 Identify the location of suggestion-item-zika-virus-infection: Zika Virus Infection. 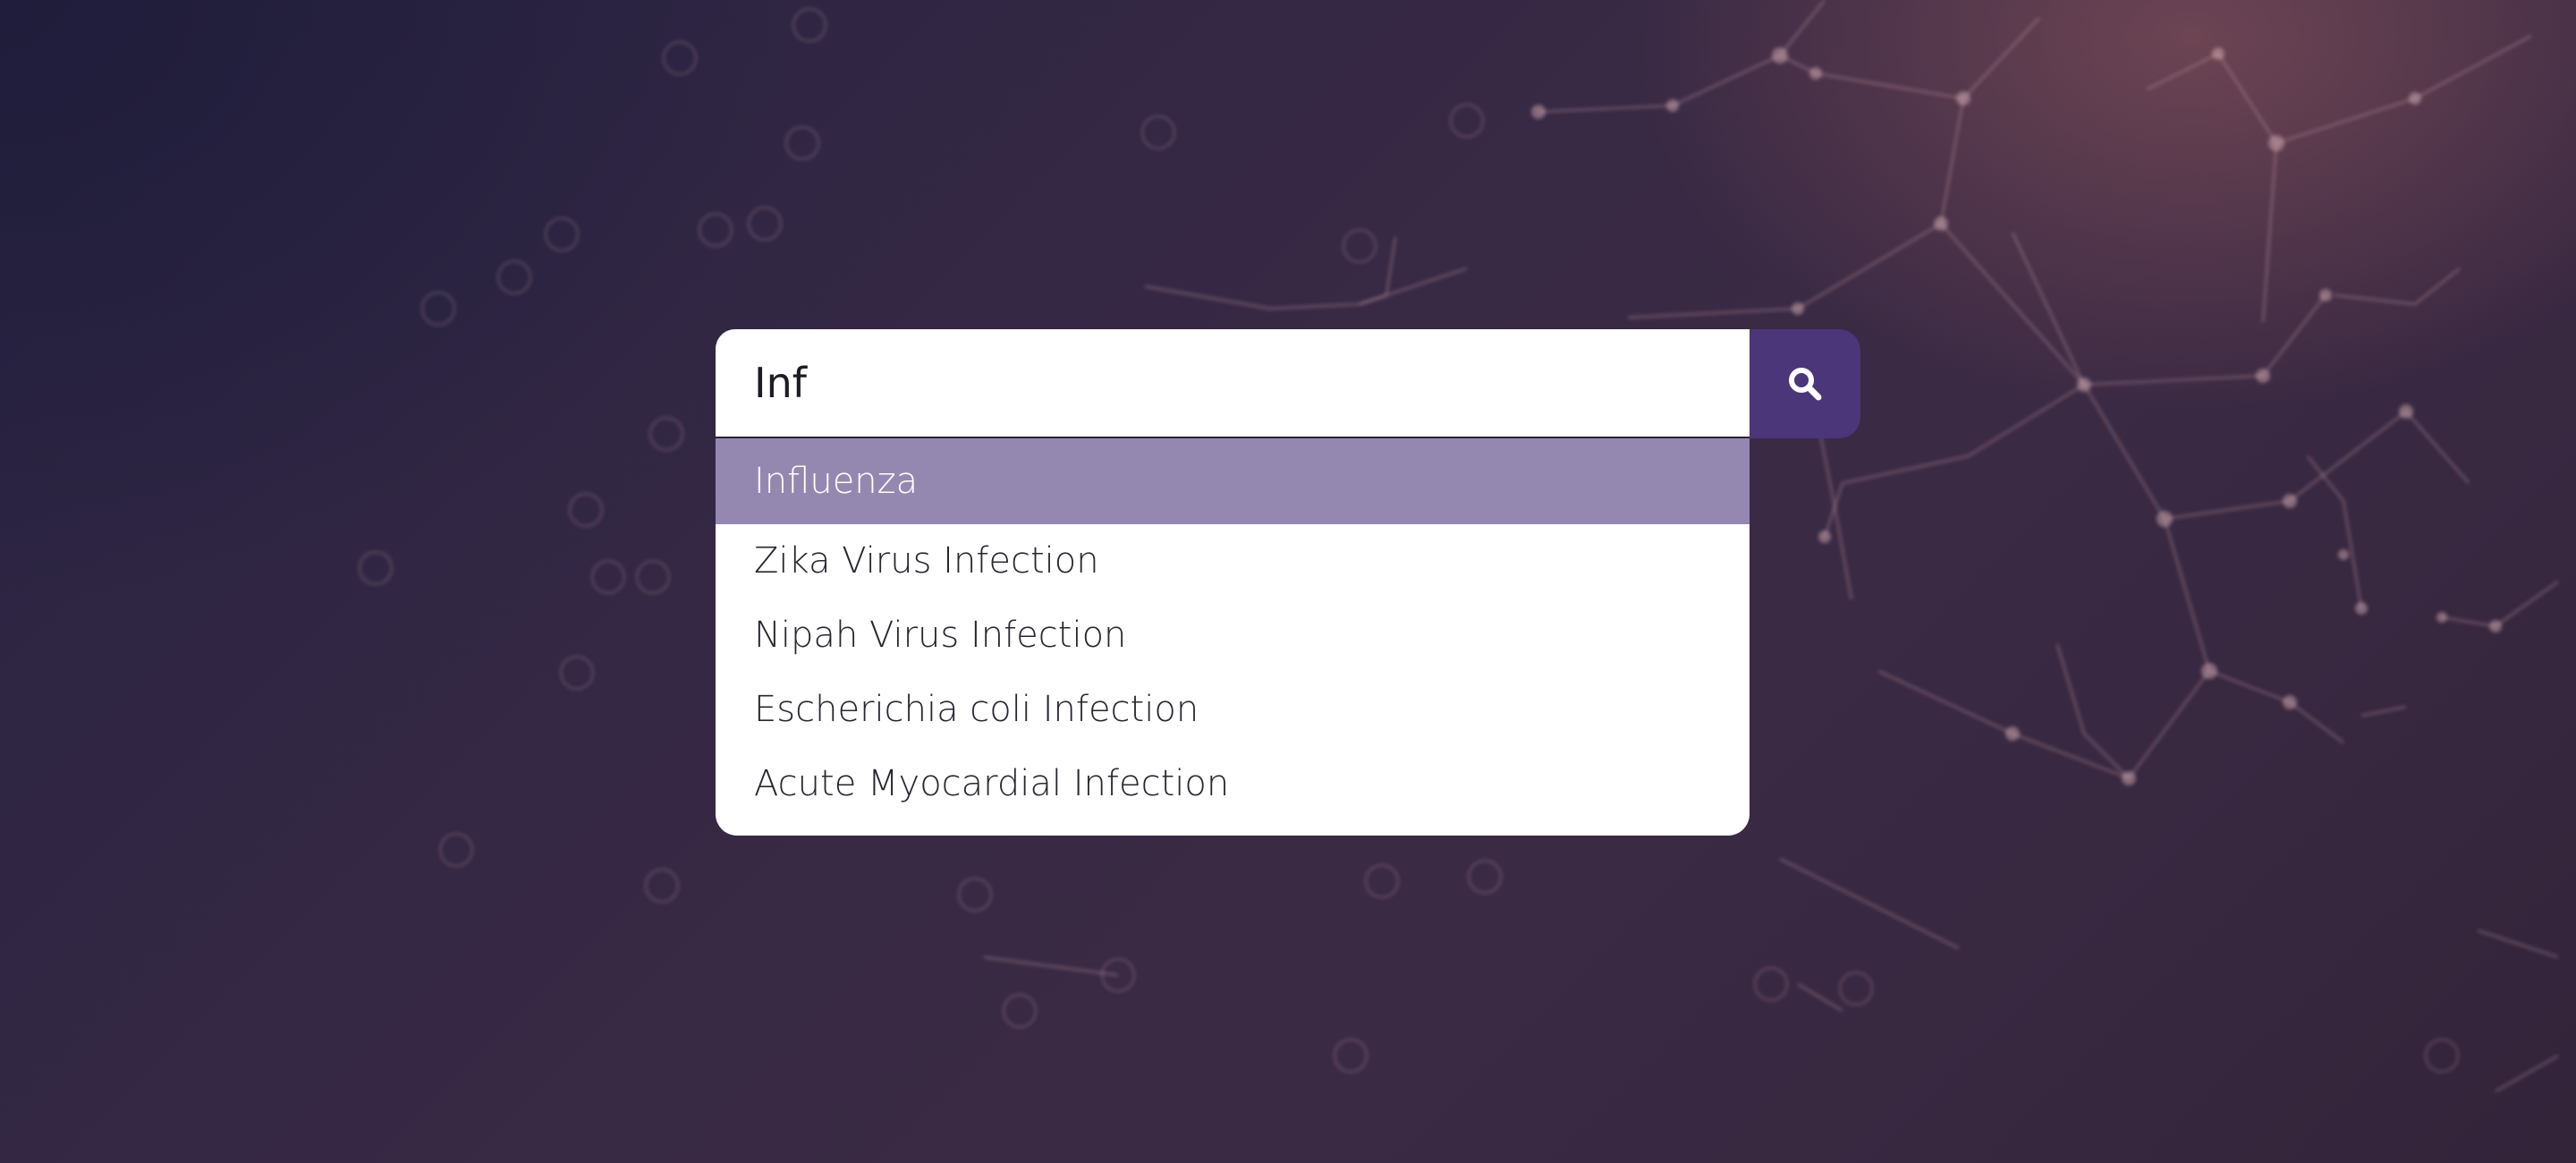
(1233, 560).